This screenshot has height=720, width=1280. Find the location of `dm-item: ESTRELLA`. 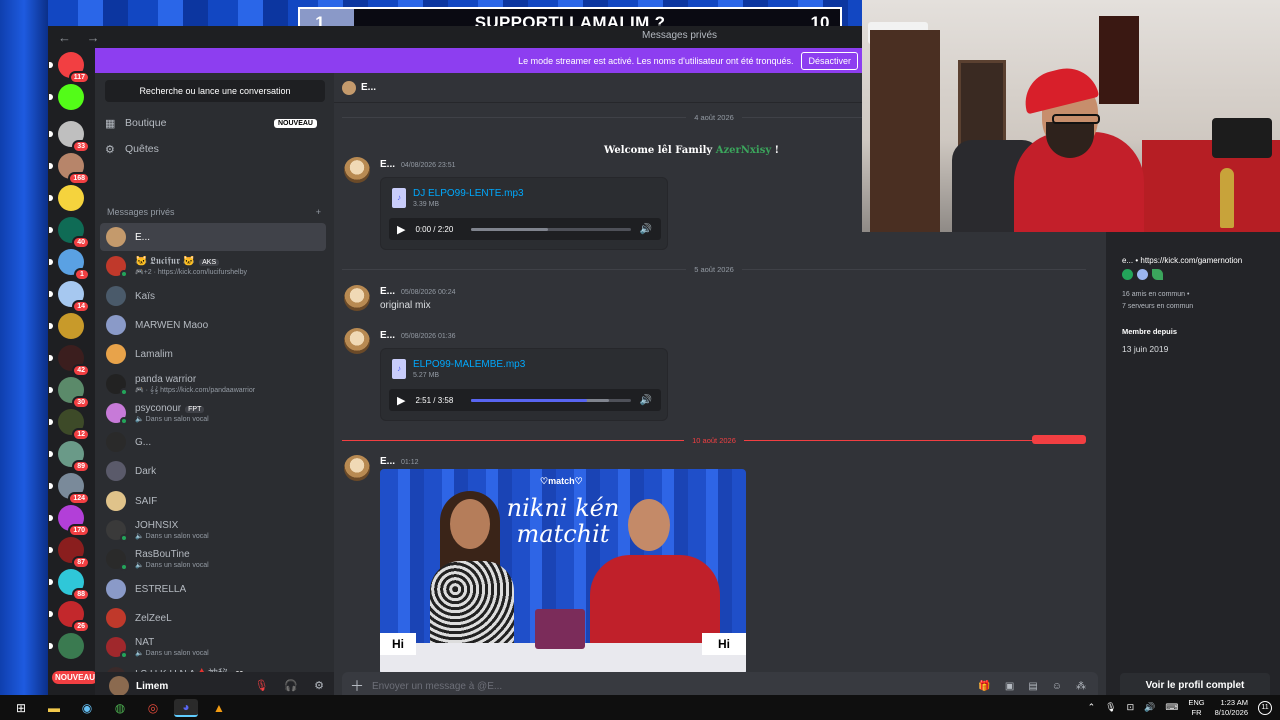

dm-item: ESTRELLA is located at coordinates (213, 589).